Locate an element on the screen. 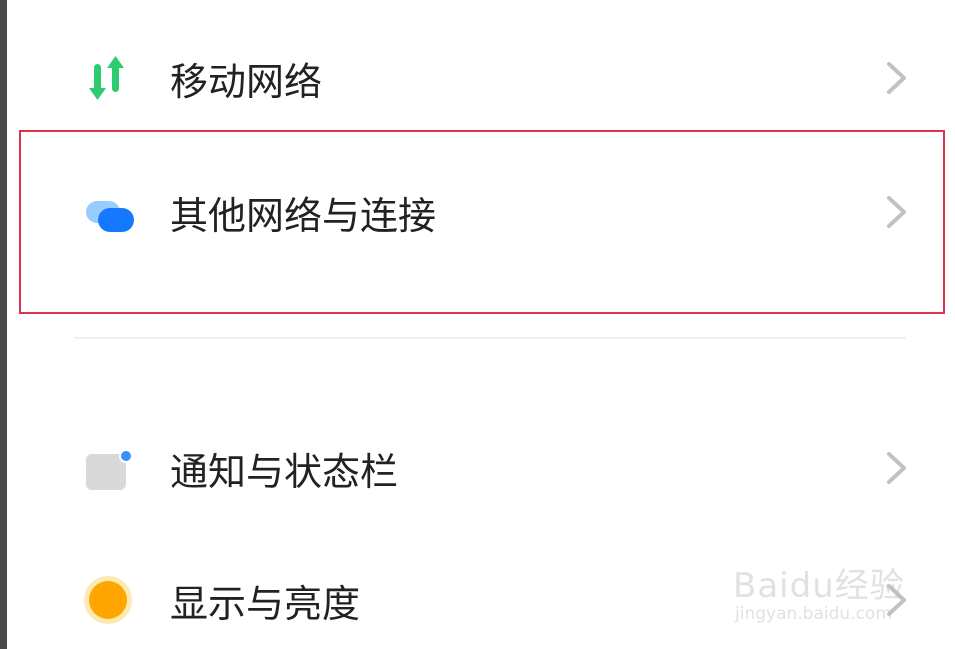 This screenshot has width=955, height=649. settings-item-label: 通知与状态栏 is located at coordinates (284, 471).